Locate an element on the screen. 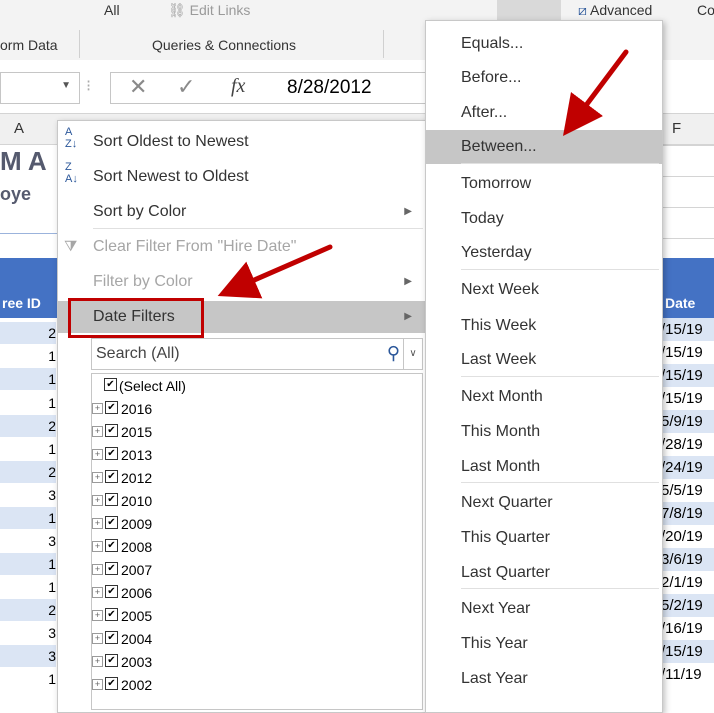 This screenshot has height=713, width=714. arrow-to-date-filters is located at coordinates (275, 271).